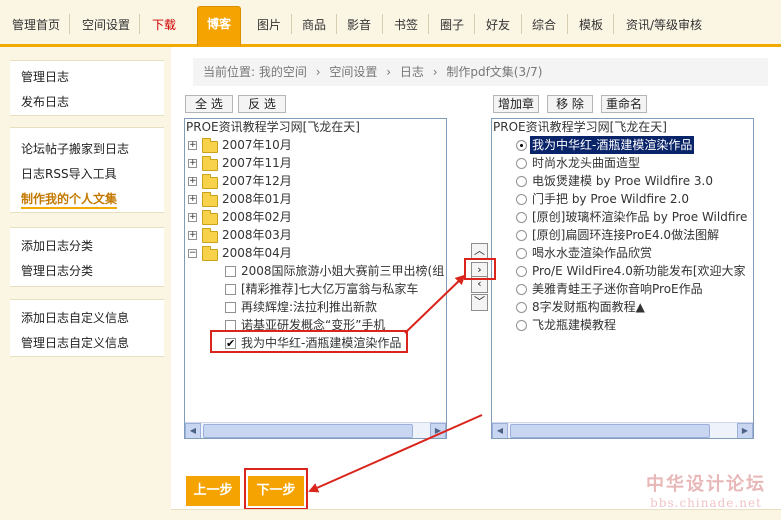 The width and height of the screenshot is (781, 520). Describe the element at coordinates (395, 383) in the screenshot. I see `annotation-arrows` at that location.